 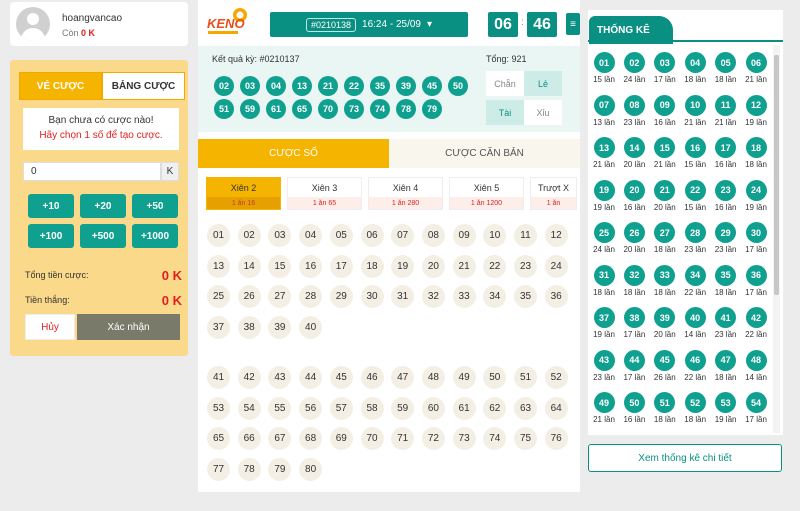 What do you see at coordinates (218, 328) in the screenshot?
I see `number-ball-37: 37` at bounding box center [218, 328].